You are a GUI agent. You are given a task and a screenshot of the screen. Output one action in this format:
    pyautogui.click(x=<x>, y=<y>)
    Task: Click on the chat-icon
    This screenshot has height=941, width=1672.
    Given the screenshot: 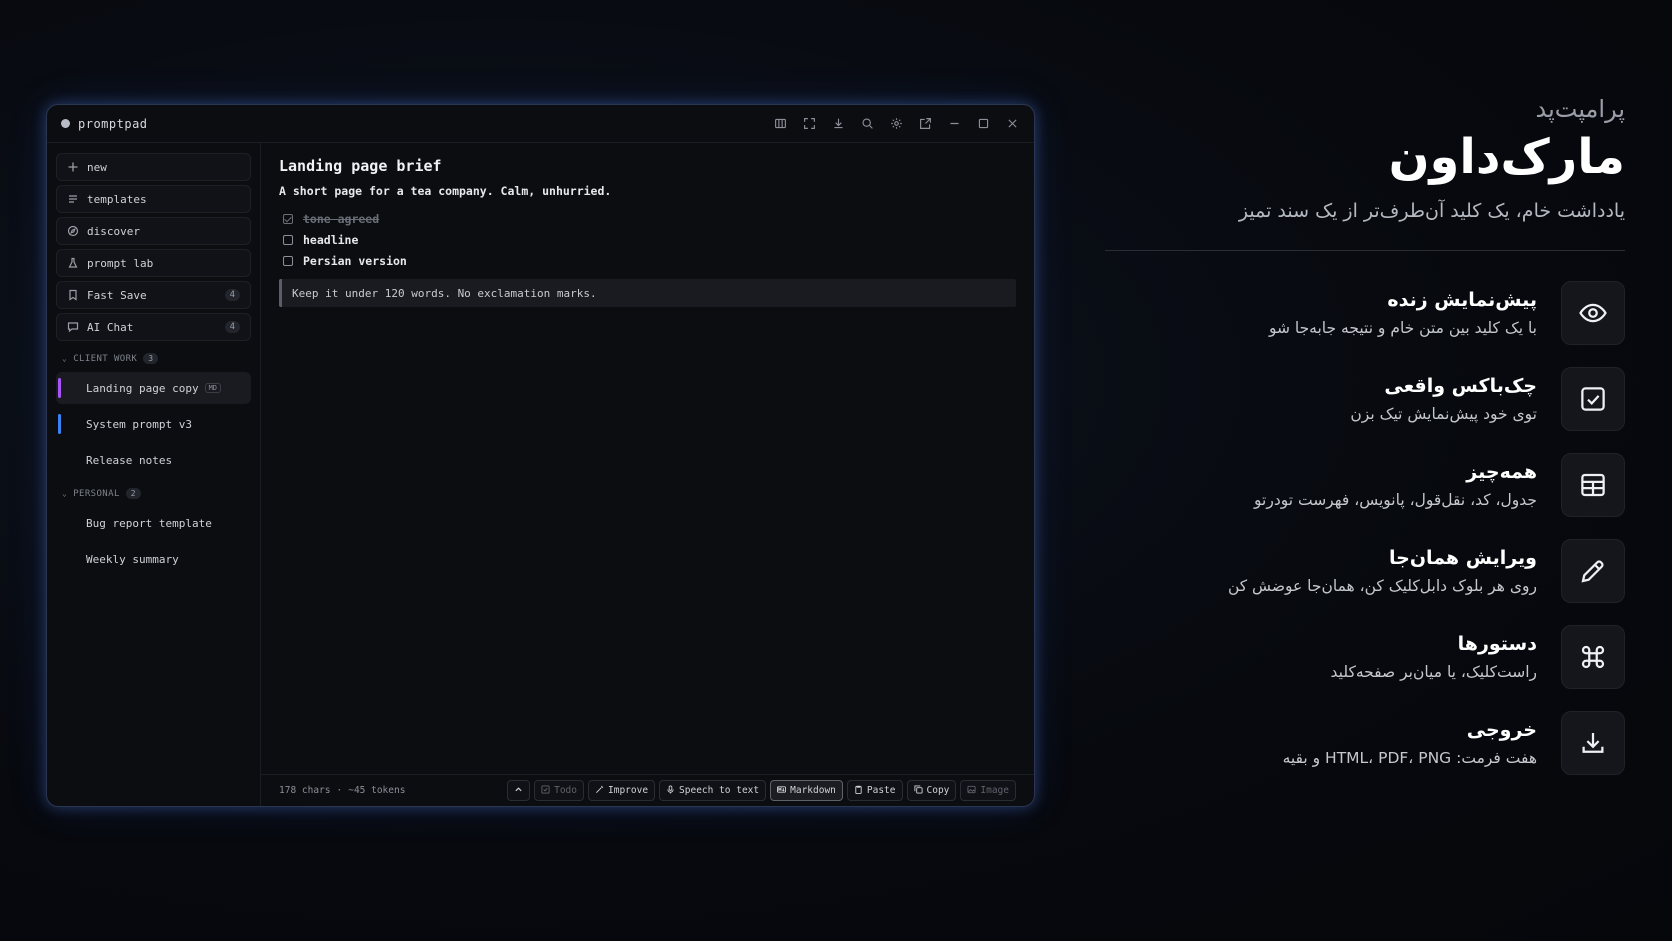 What is the action you would take?
    pyautogui.click(x=73, y=327)
    